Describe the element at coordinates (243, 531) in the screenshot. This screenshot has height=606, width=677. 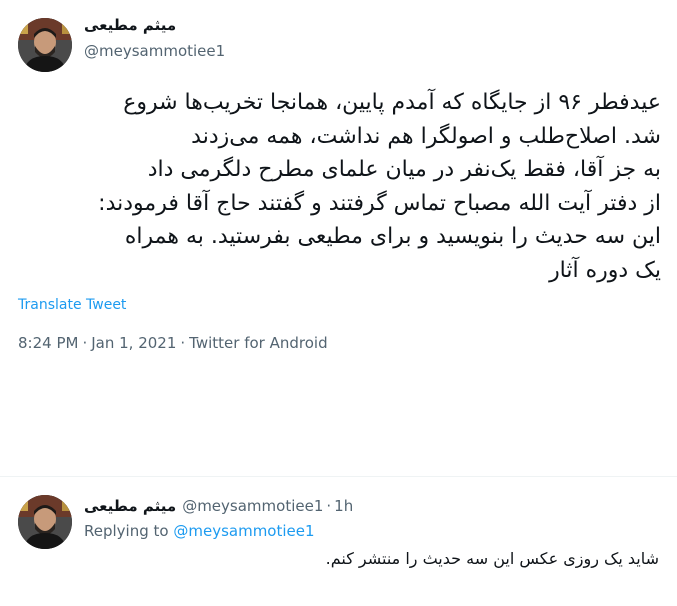
I see `replying-to-mention: @meysammotiee1` at that location.